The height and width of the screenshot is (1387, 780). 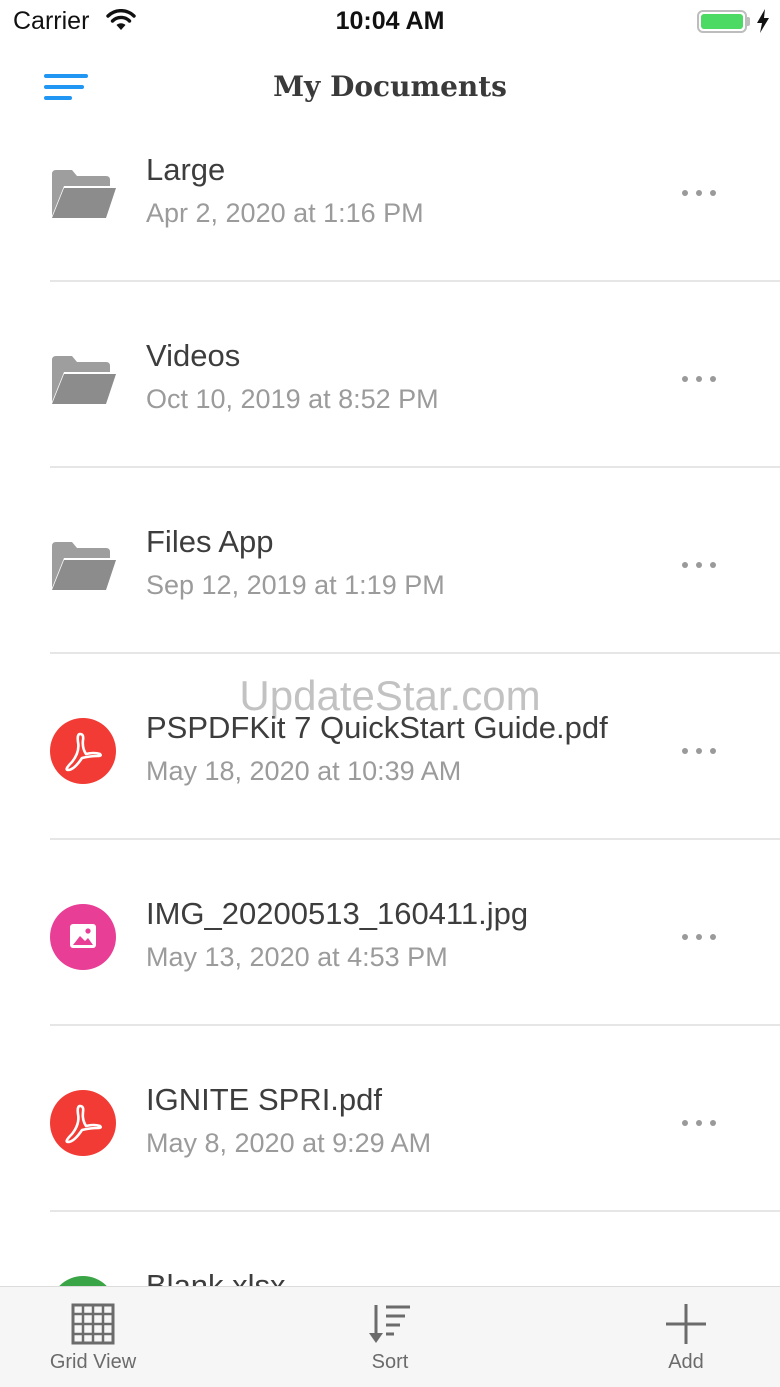 What do you see at coordinates (304, 771) in the screenshot?
I see `item-date: May 18, 2020 at 10:39 AM` at bounding box center [304, 771].